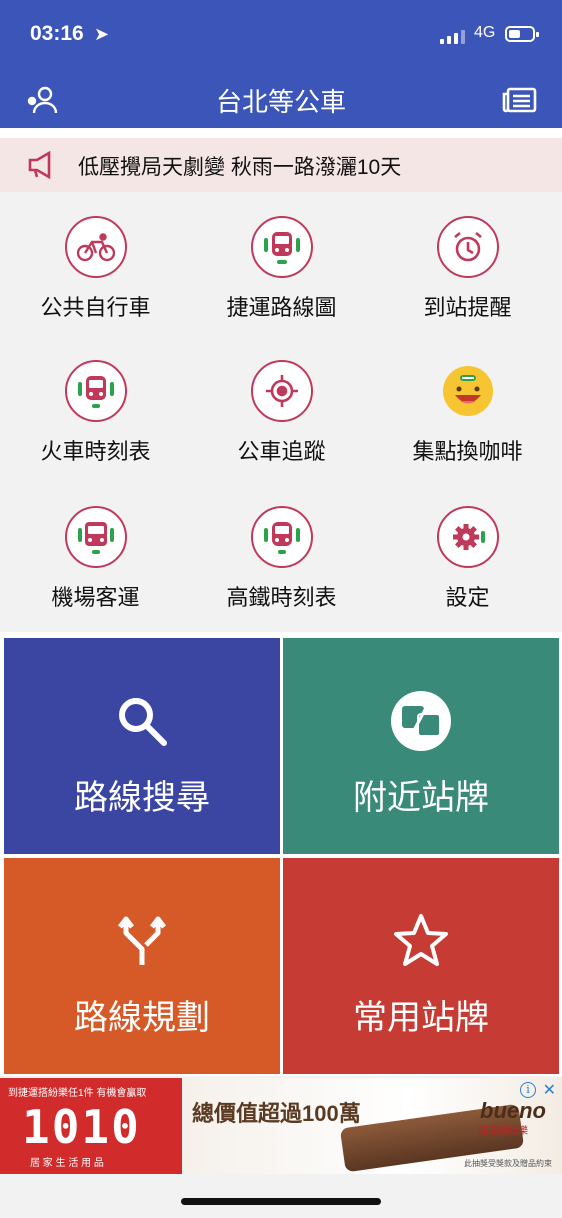 This screenshot has width=562, height=1218. What do you see at coordinates (81, 1127) in the screenshot?
I see `ad-promo-big: 1010` at bounding box center [81, 1127].